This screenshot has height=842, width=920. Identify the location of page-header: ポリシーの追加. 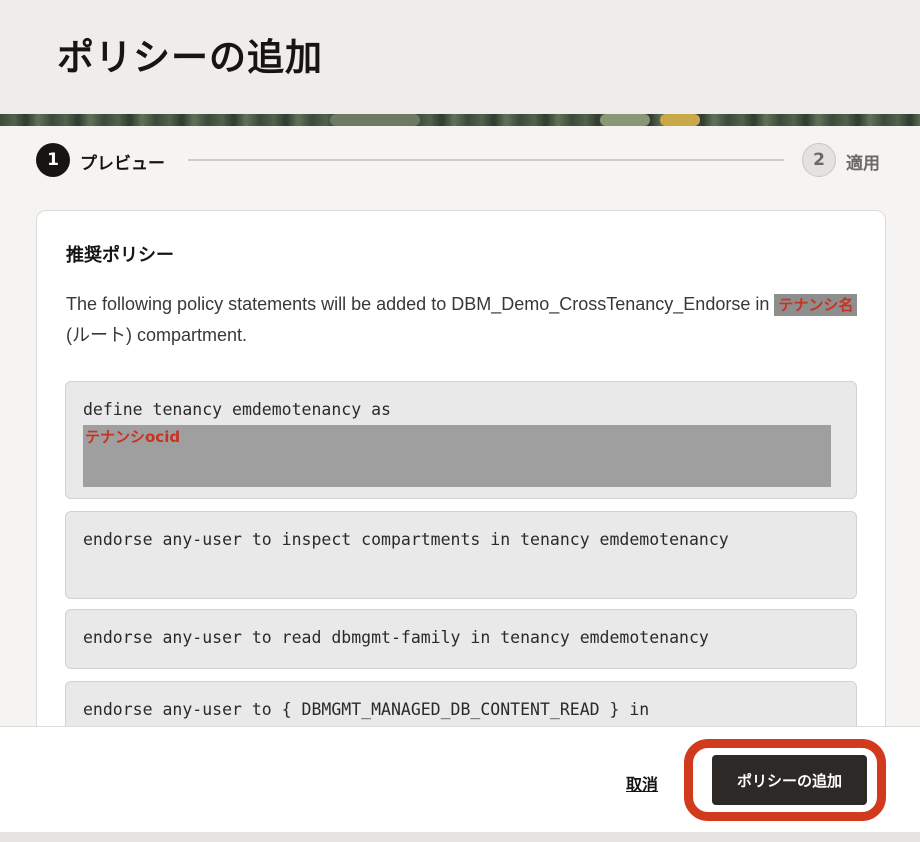
(460, 57).